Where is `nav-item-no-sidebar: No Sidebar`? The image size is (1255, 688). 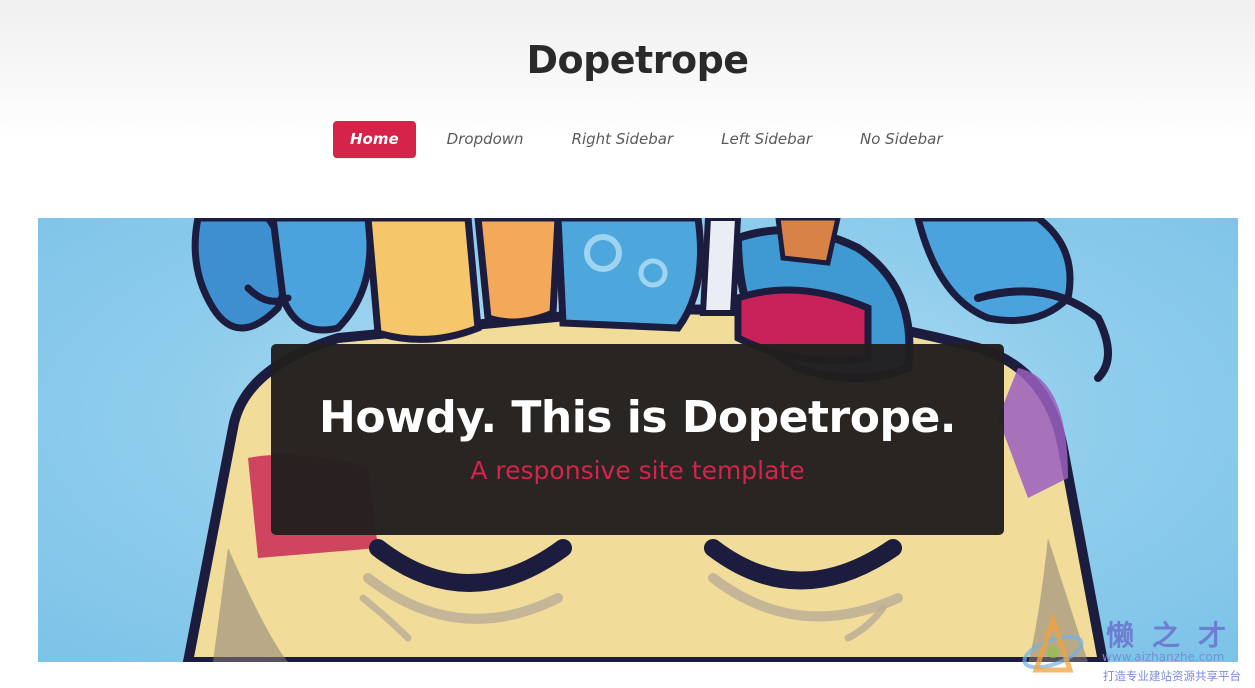
nav-item-no-sidebar: No Sidebar is located at coordinates (901, 139).